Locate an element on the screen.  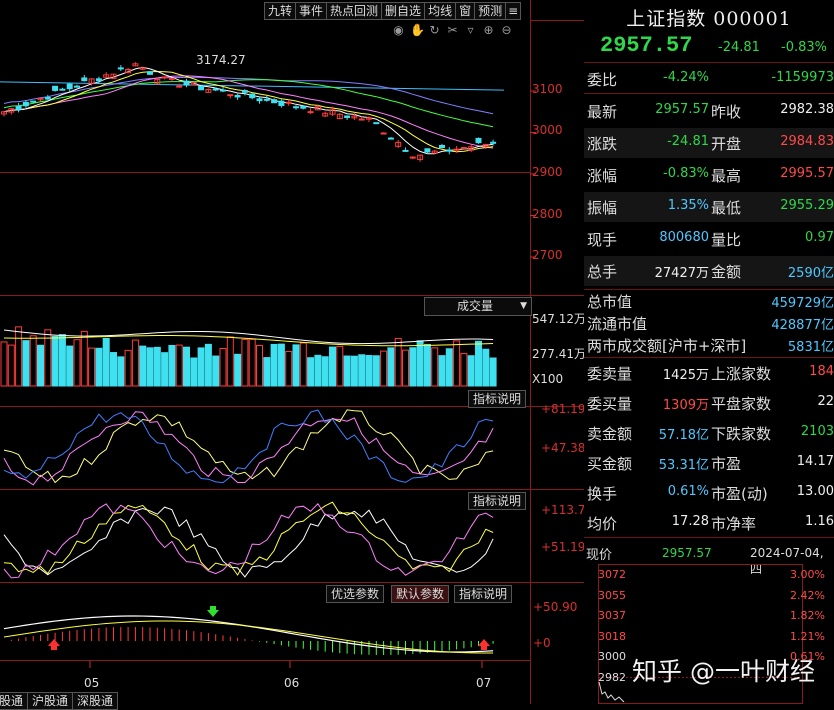
macd-axis-zero: +0 is located at coordinates (542, 643).